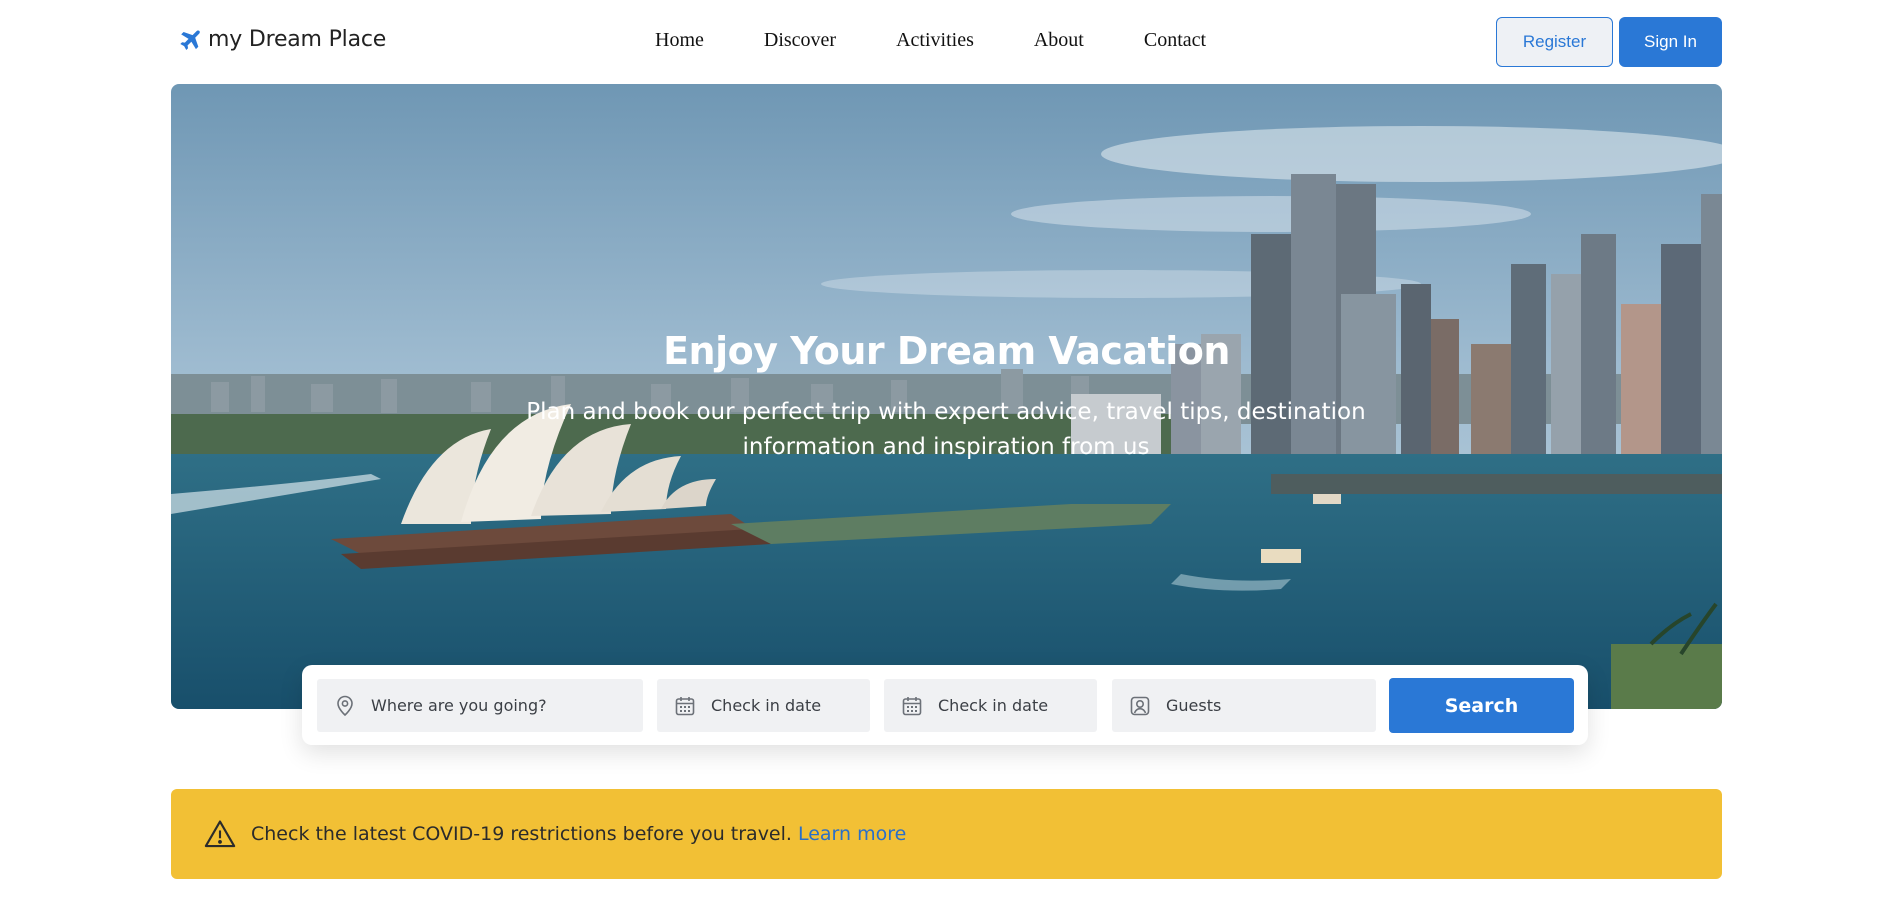 The width and height of the screenshot is (1897, 904). Describe the element at coordinates (790, 705) in the screenshot. I see `check-in-input` at that location.